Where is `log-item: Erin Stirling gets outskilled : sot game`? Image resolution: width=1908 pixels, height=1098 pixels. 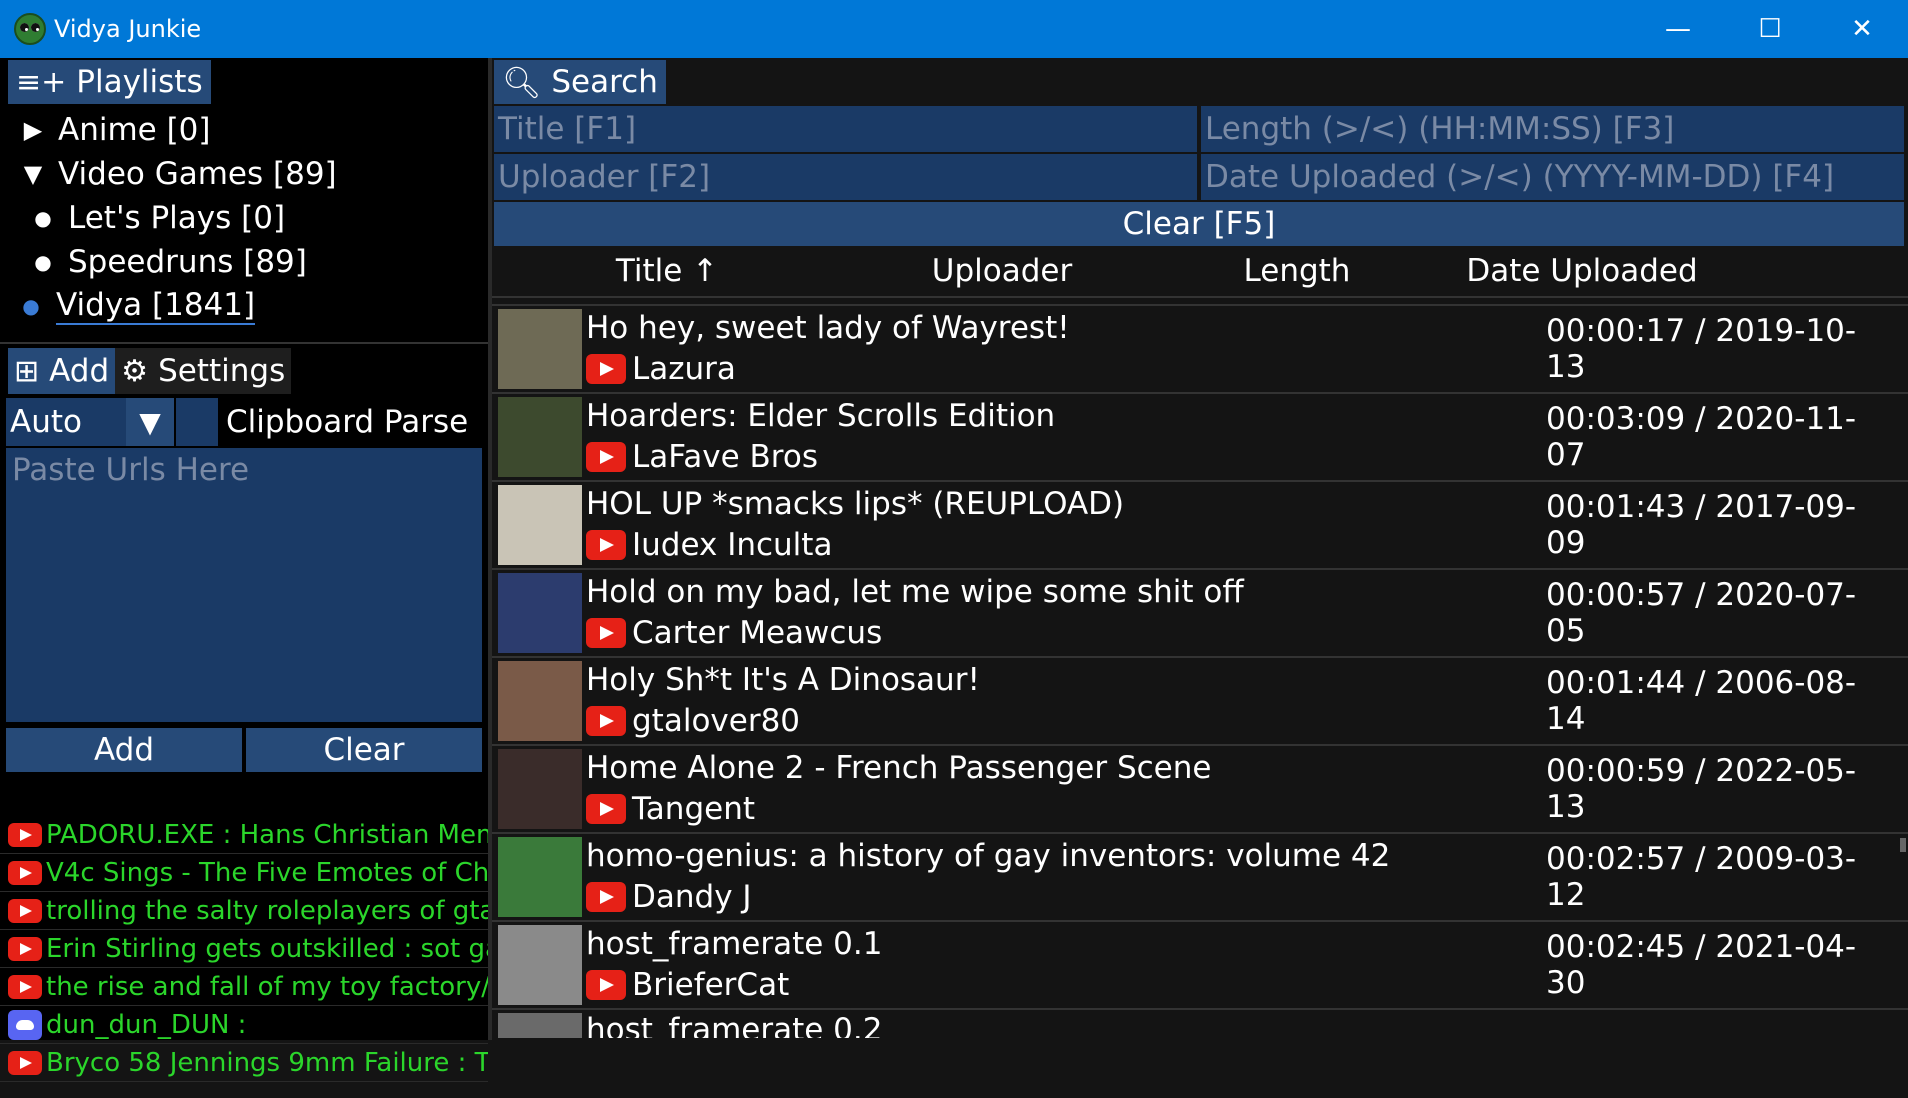 log-item: Erin Stirling gets outskilled : sot game is located at coordinates (244, 949).